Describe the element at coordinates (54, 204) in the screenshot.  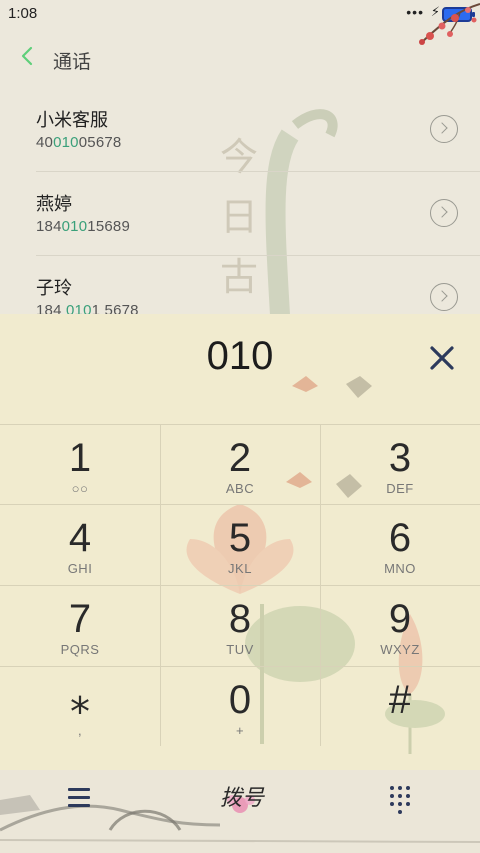
I see `contact-name: 燕婷` at that location.